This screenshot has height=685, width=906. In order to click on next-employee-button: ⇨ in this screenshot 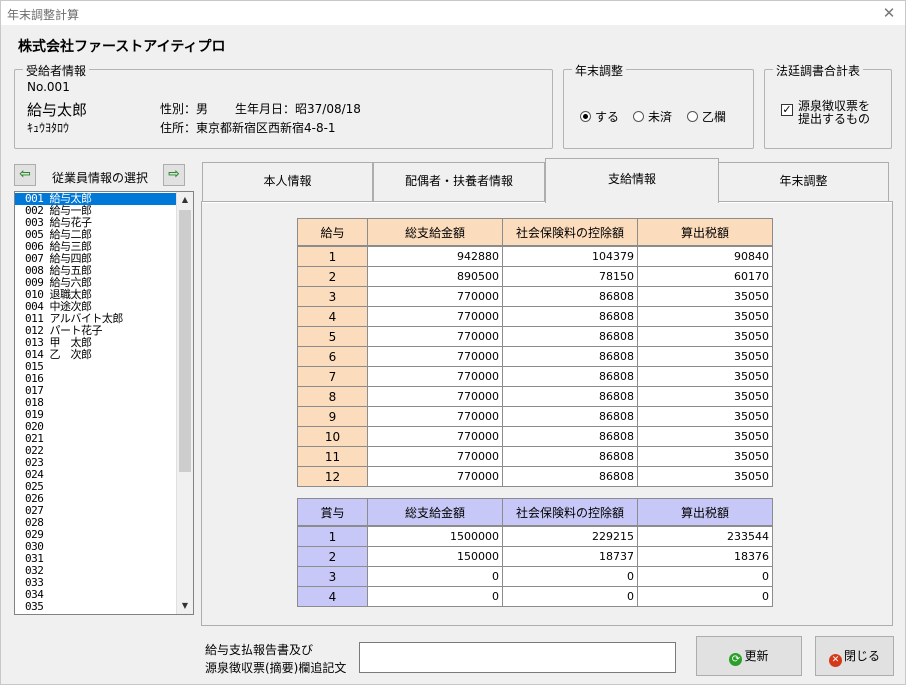, I will do `click(174, 175)`.